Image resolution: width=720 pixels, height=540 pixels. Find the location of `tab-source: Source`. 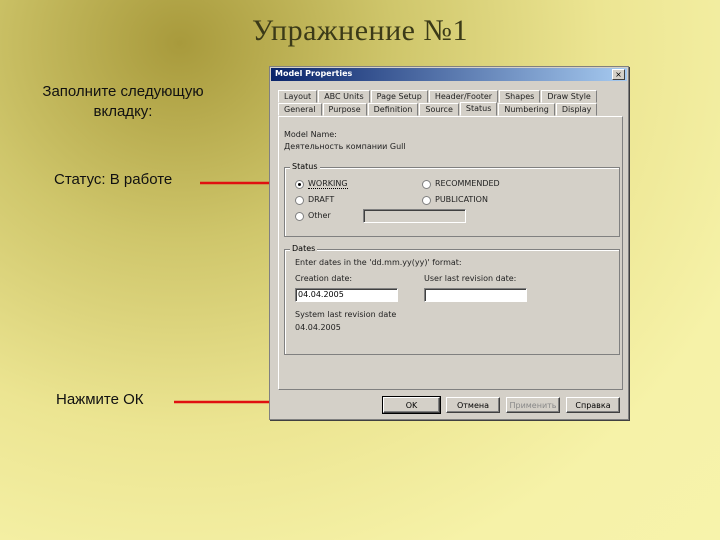

tab-source: Source is located at coordinates (439, 109).